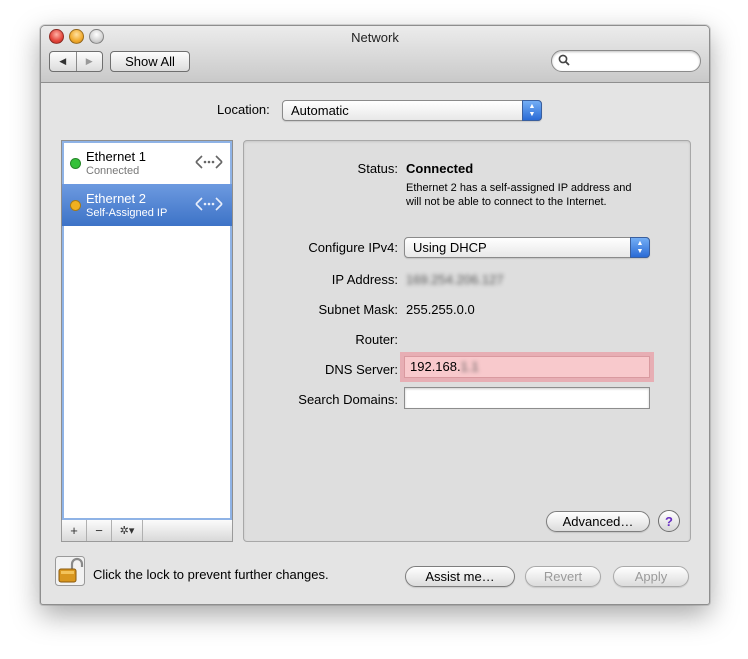  I want to click on ethernet-icon, so click(209, 204).